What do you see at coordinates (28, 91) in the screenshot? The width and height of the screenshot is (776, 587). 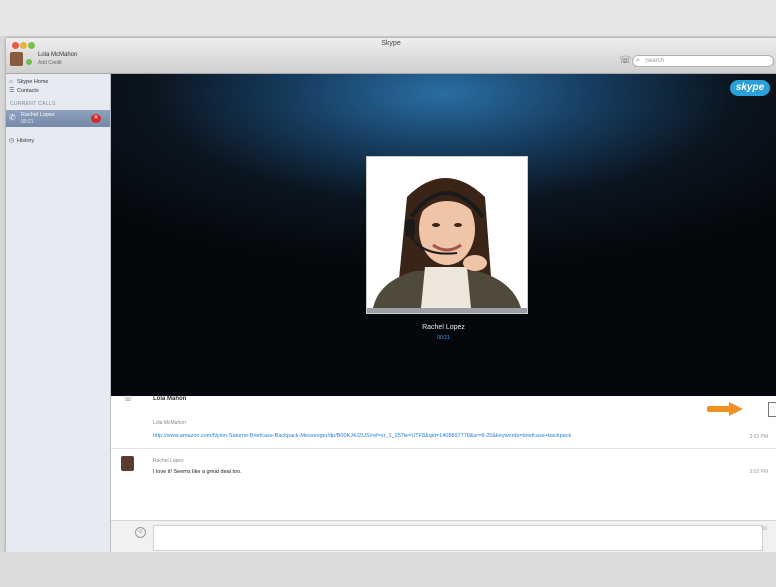 I see `sidebar-item-label: Contacts` at bounding box center [28, 91].